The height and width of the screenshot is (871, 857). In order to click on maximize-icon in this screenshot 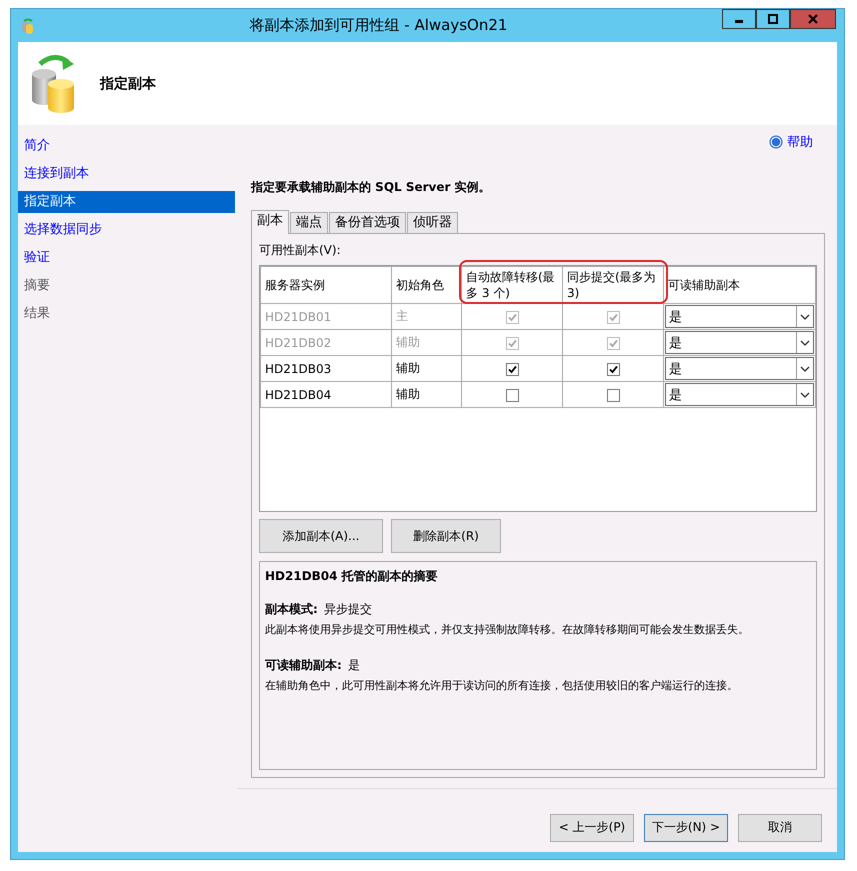, I will do `click(773, 19)`.